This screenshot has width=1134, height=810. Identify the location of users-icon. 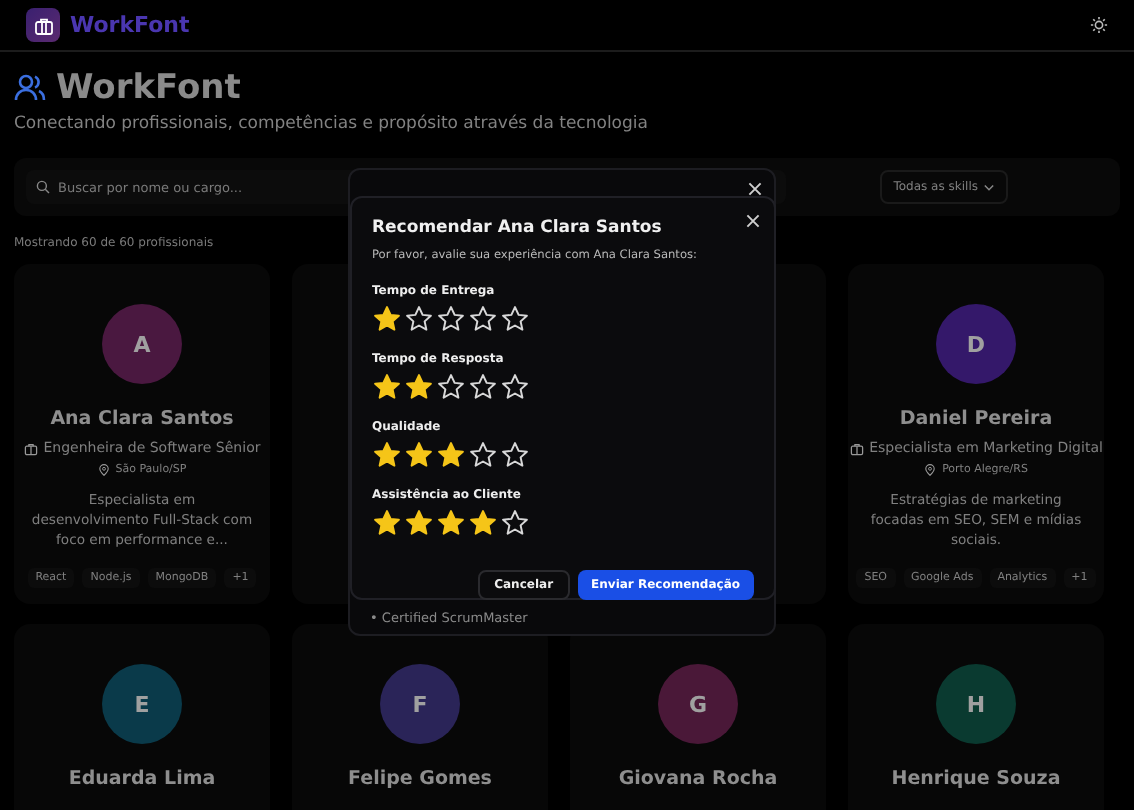
(30, 88).